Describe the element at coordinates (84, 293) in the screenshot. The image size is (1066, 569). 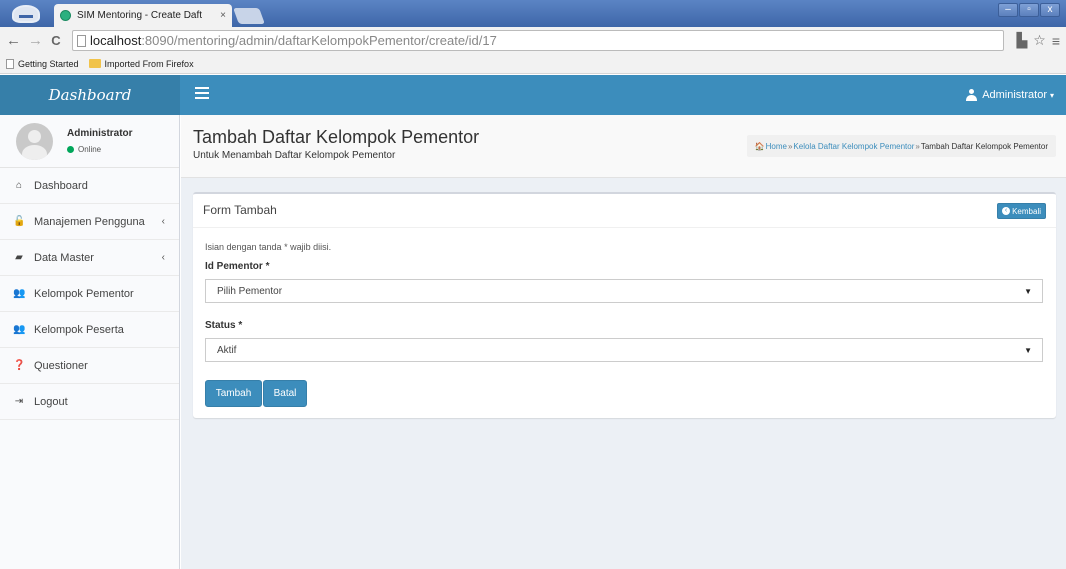
I see `sidebar-item-label: Kelompok Pementor` at that location.